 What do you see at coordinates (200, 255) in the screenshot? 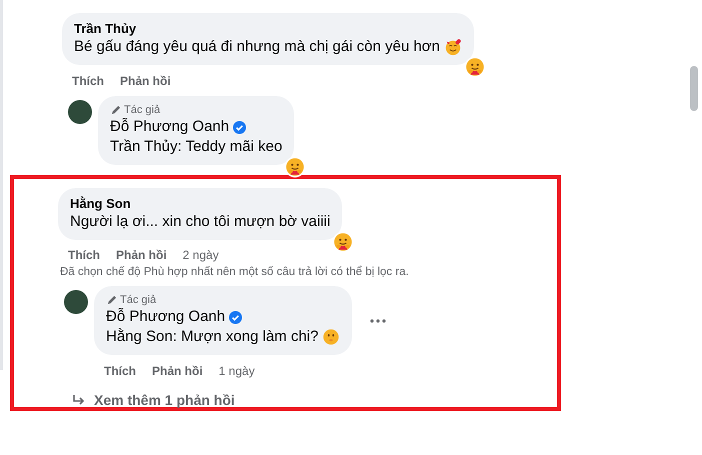
I see `timestamp: 2 ngày` at bounding box center [200, 255].